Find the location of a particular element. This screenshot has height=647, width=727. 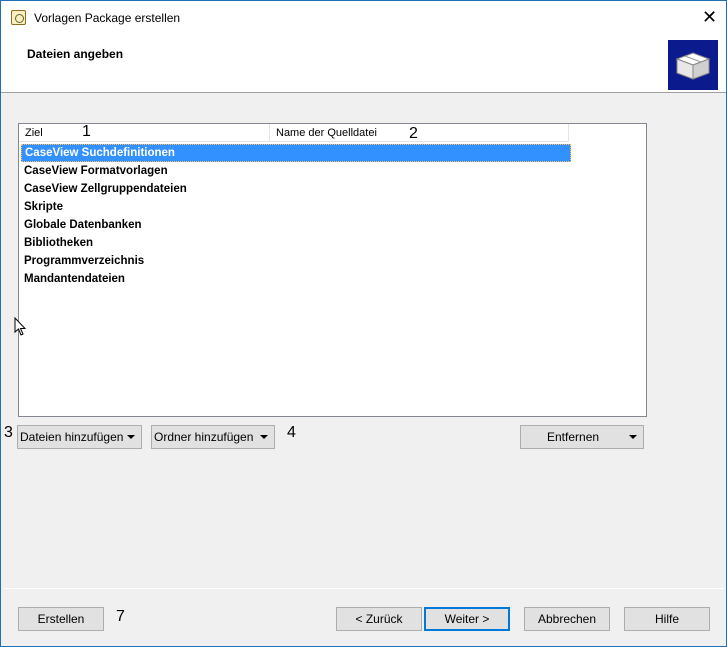

package-box-icon is located at coordinates (693, 65).